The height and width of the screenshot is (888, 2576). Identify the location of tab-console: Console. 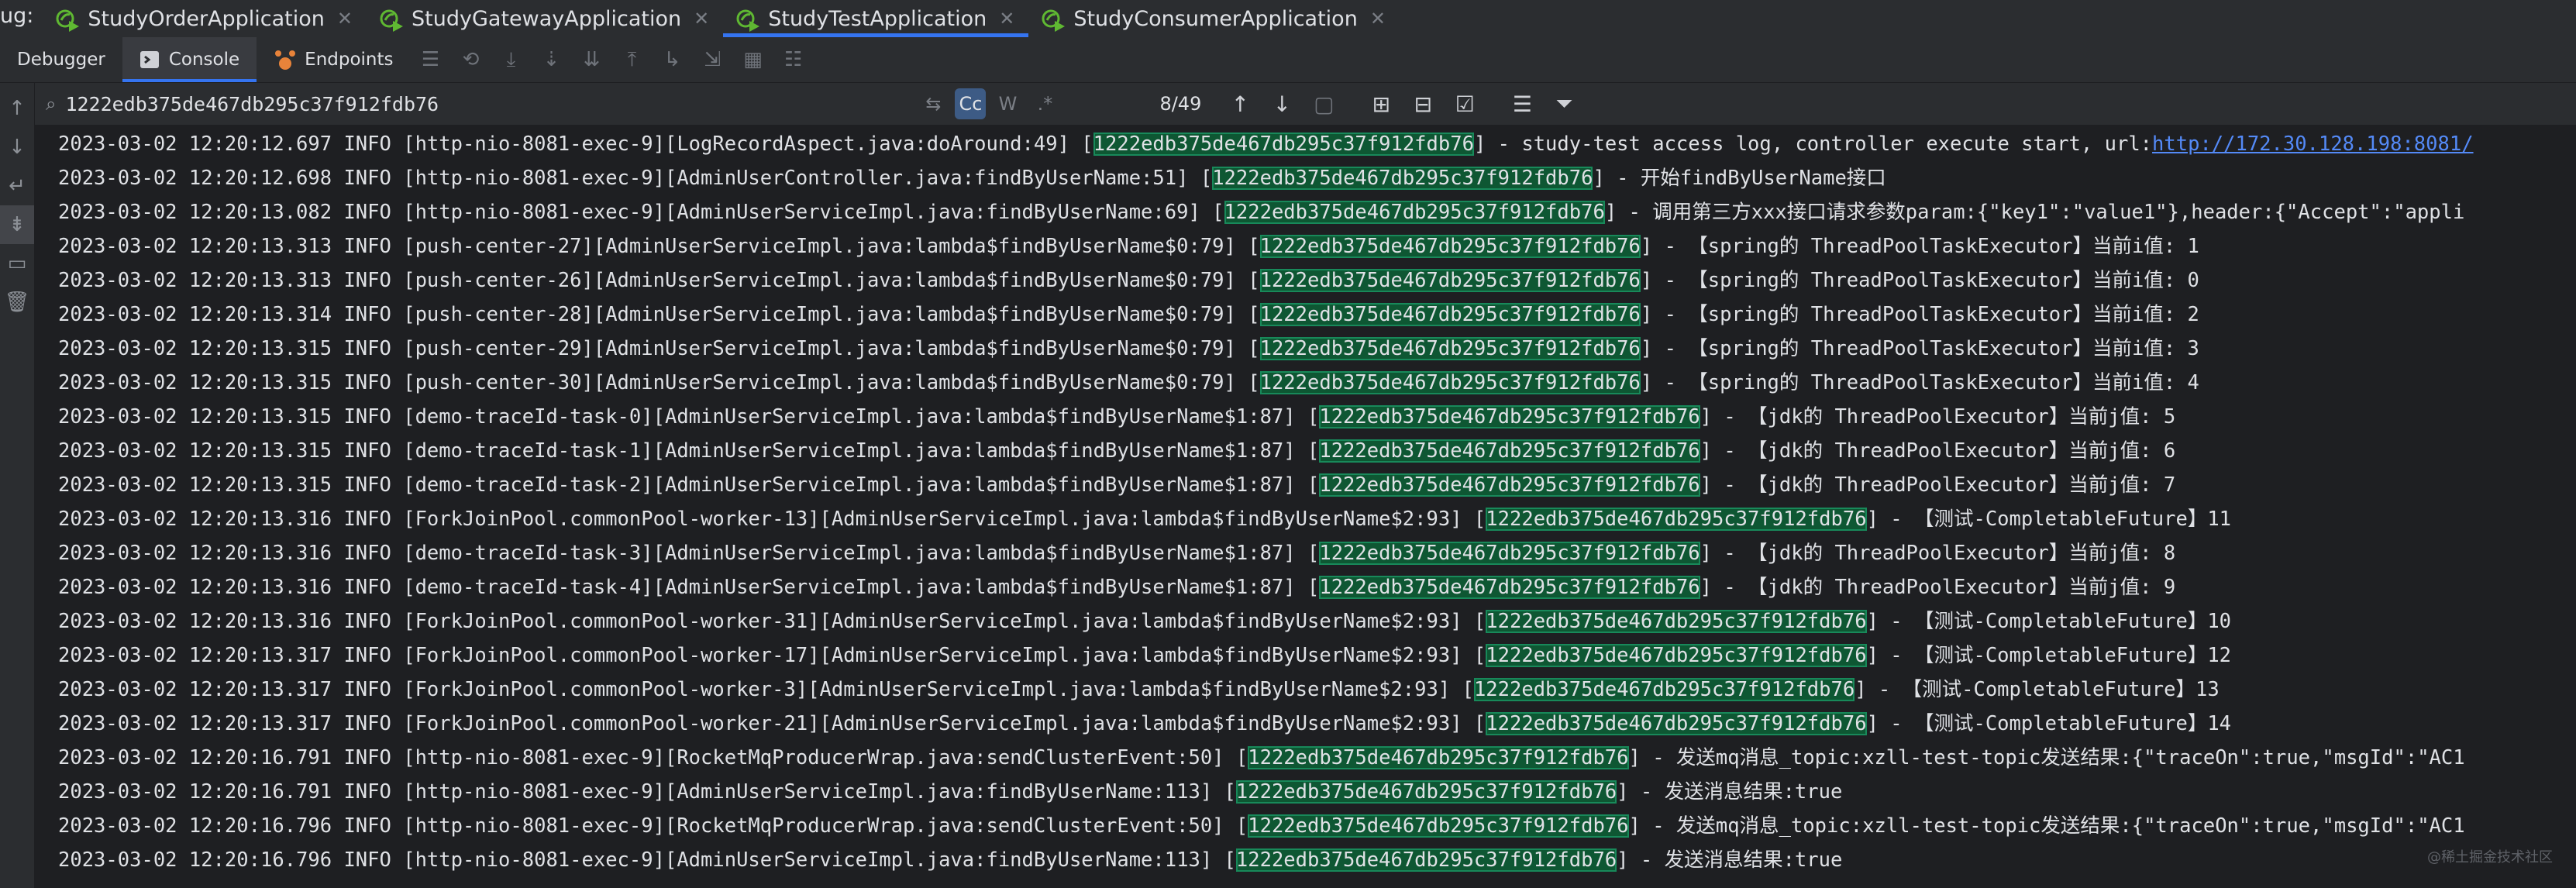
(189, 59).